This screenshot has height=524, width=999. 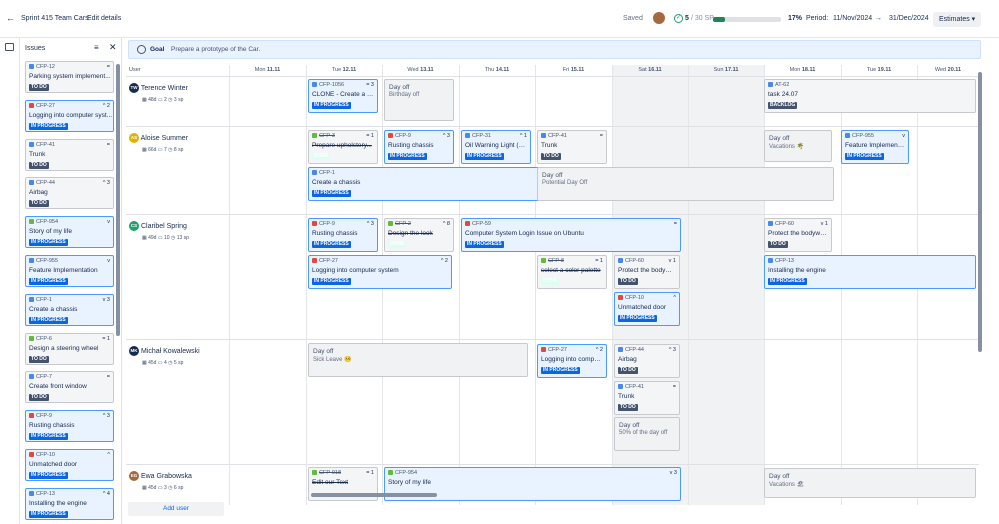 I want to click on issue-card: CFP-13 Installing the engine IN PROGRESS, so click(x=870, y=272).